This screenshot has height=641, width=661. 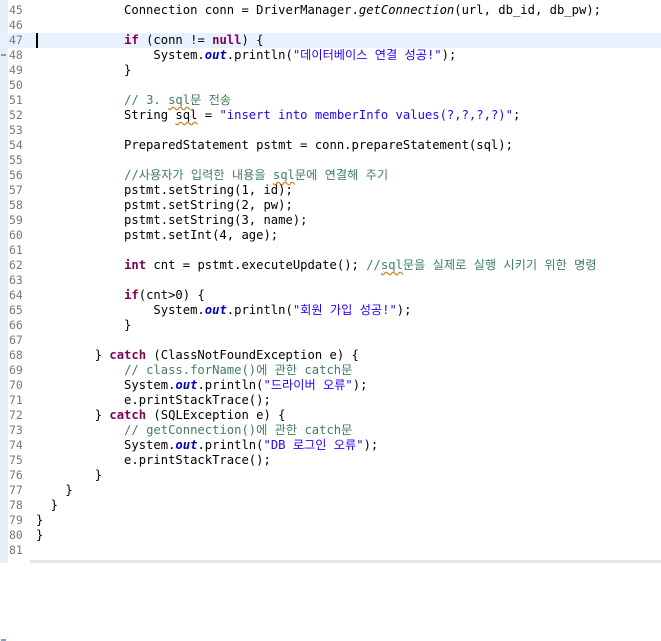 What do you see at coordinates (330, 460) in the screenshot?
I see `code-line: 75 e.printStackTrace();` at bounding box center [330, 460].